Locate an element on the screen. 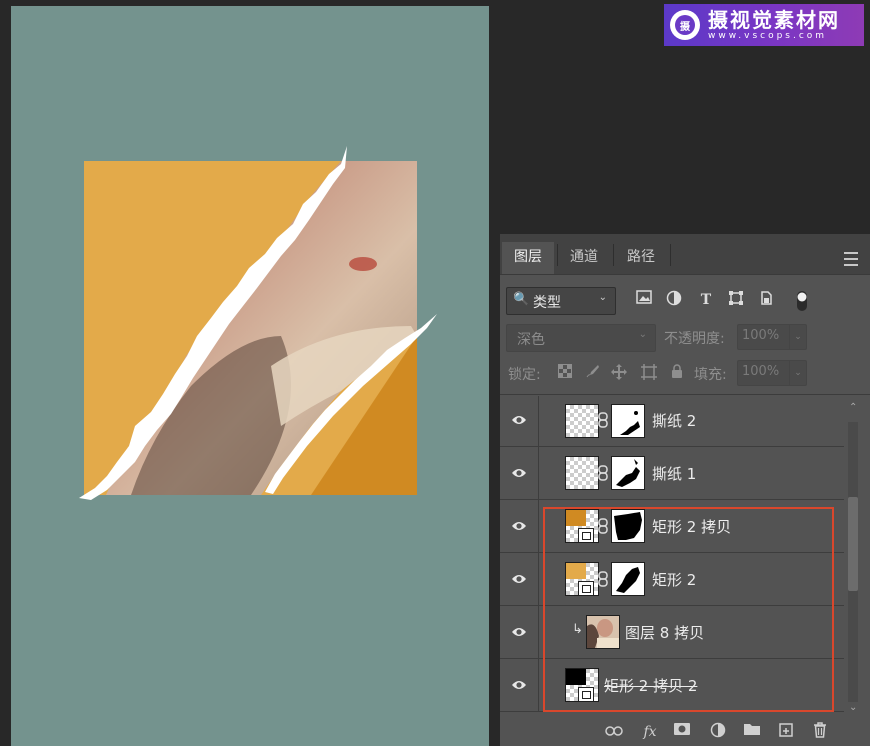 The height and width of the screenshot is (746, 870). lock-position-icon is located at coordinates (619, 373).